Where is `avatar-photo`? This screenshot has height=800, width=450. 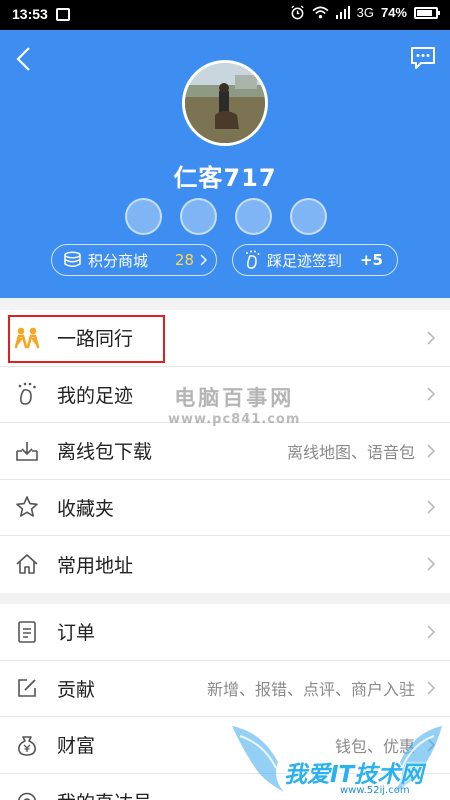 avatar-photo is located at coordinates (225, 103).